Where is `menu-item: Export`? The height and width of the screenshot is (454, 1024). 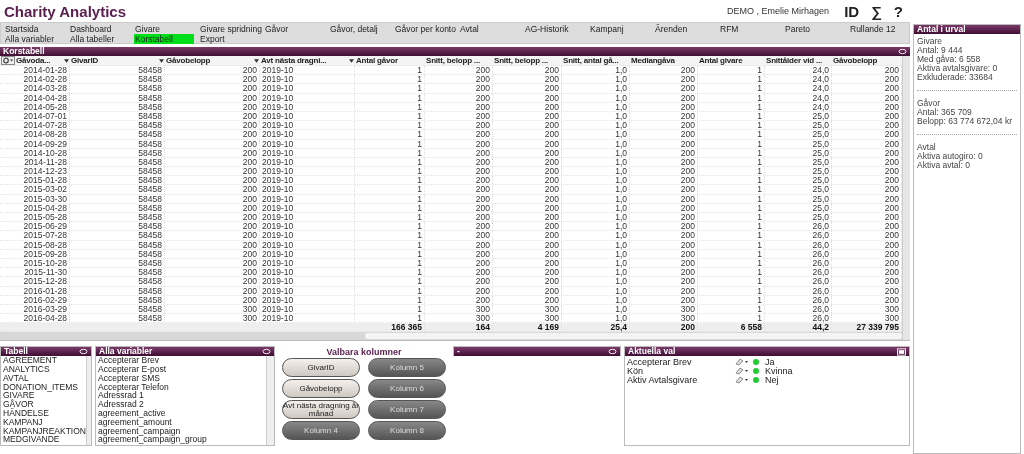
menu-item: Export is located at coordinates (229, 39).